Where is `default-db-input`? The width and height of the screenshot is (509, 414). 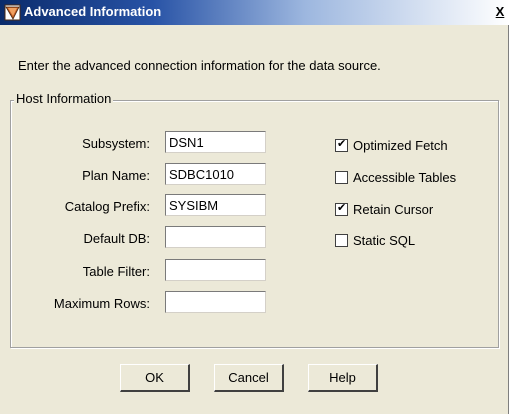
default-db-input is located at coordinates (215, 237).